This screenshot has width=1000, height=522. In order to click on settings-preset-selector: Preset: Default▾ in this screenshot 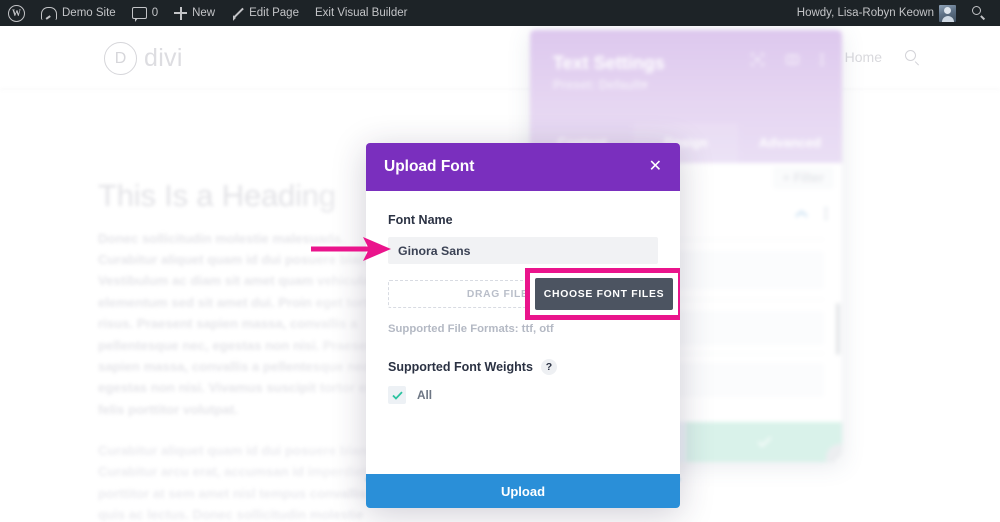, I will do `click(600, 84)`.